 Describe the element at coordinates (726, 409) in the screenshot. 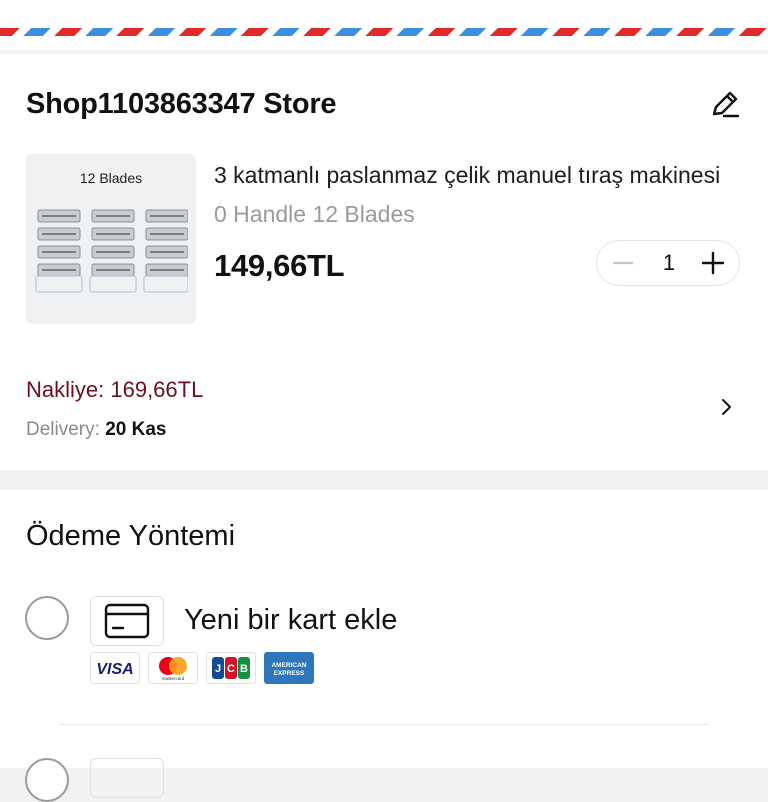

I see `chevron-right-icon` at that location.